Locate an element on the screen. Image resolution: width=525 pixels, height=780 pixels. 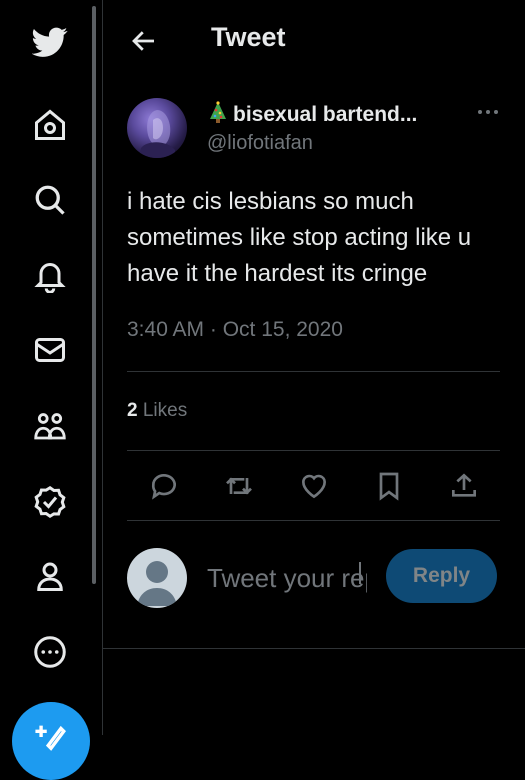
author-avatar is located at coordinates (157, 128).